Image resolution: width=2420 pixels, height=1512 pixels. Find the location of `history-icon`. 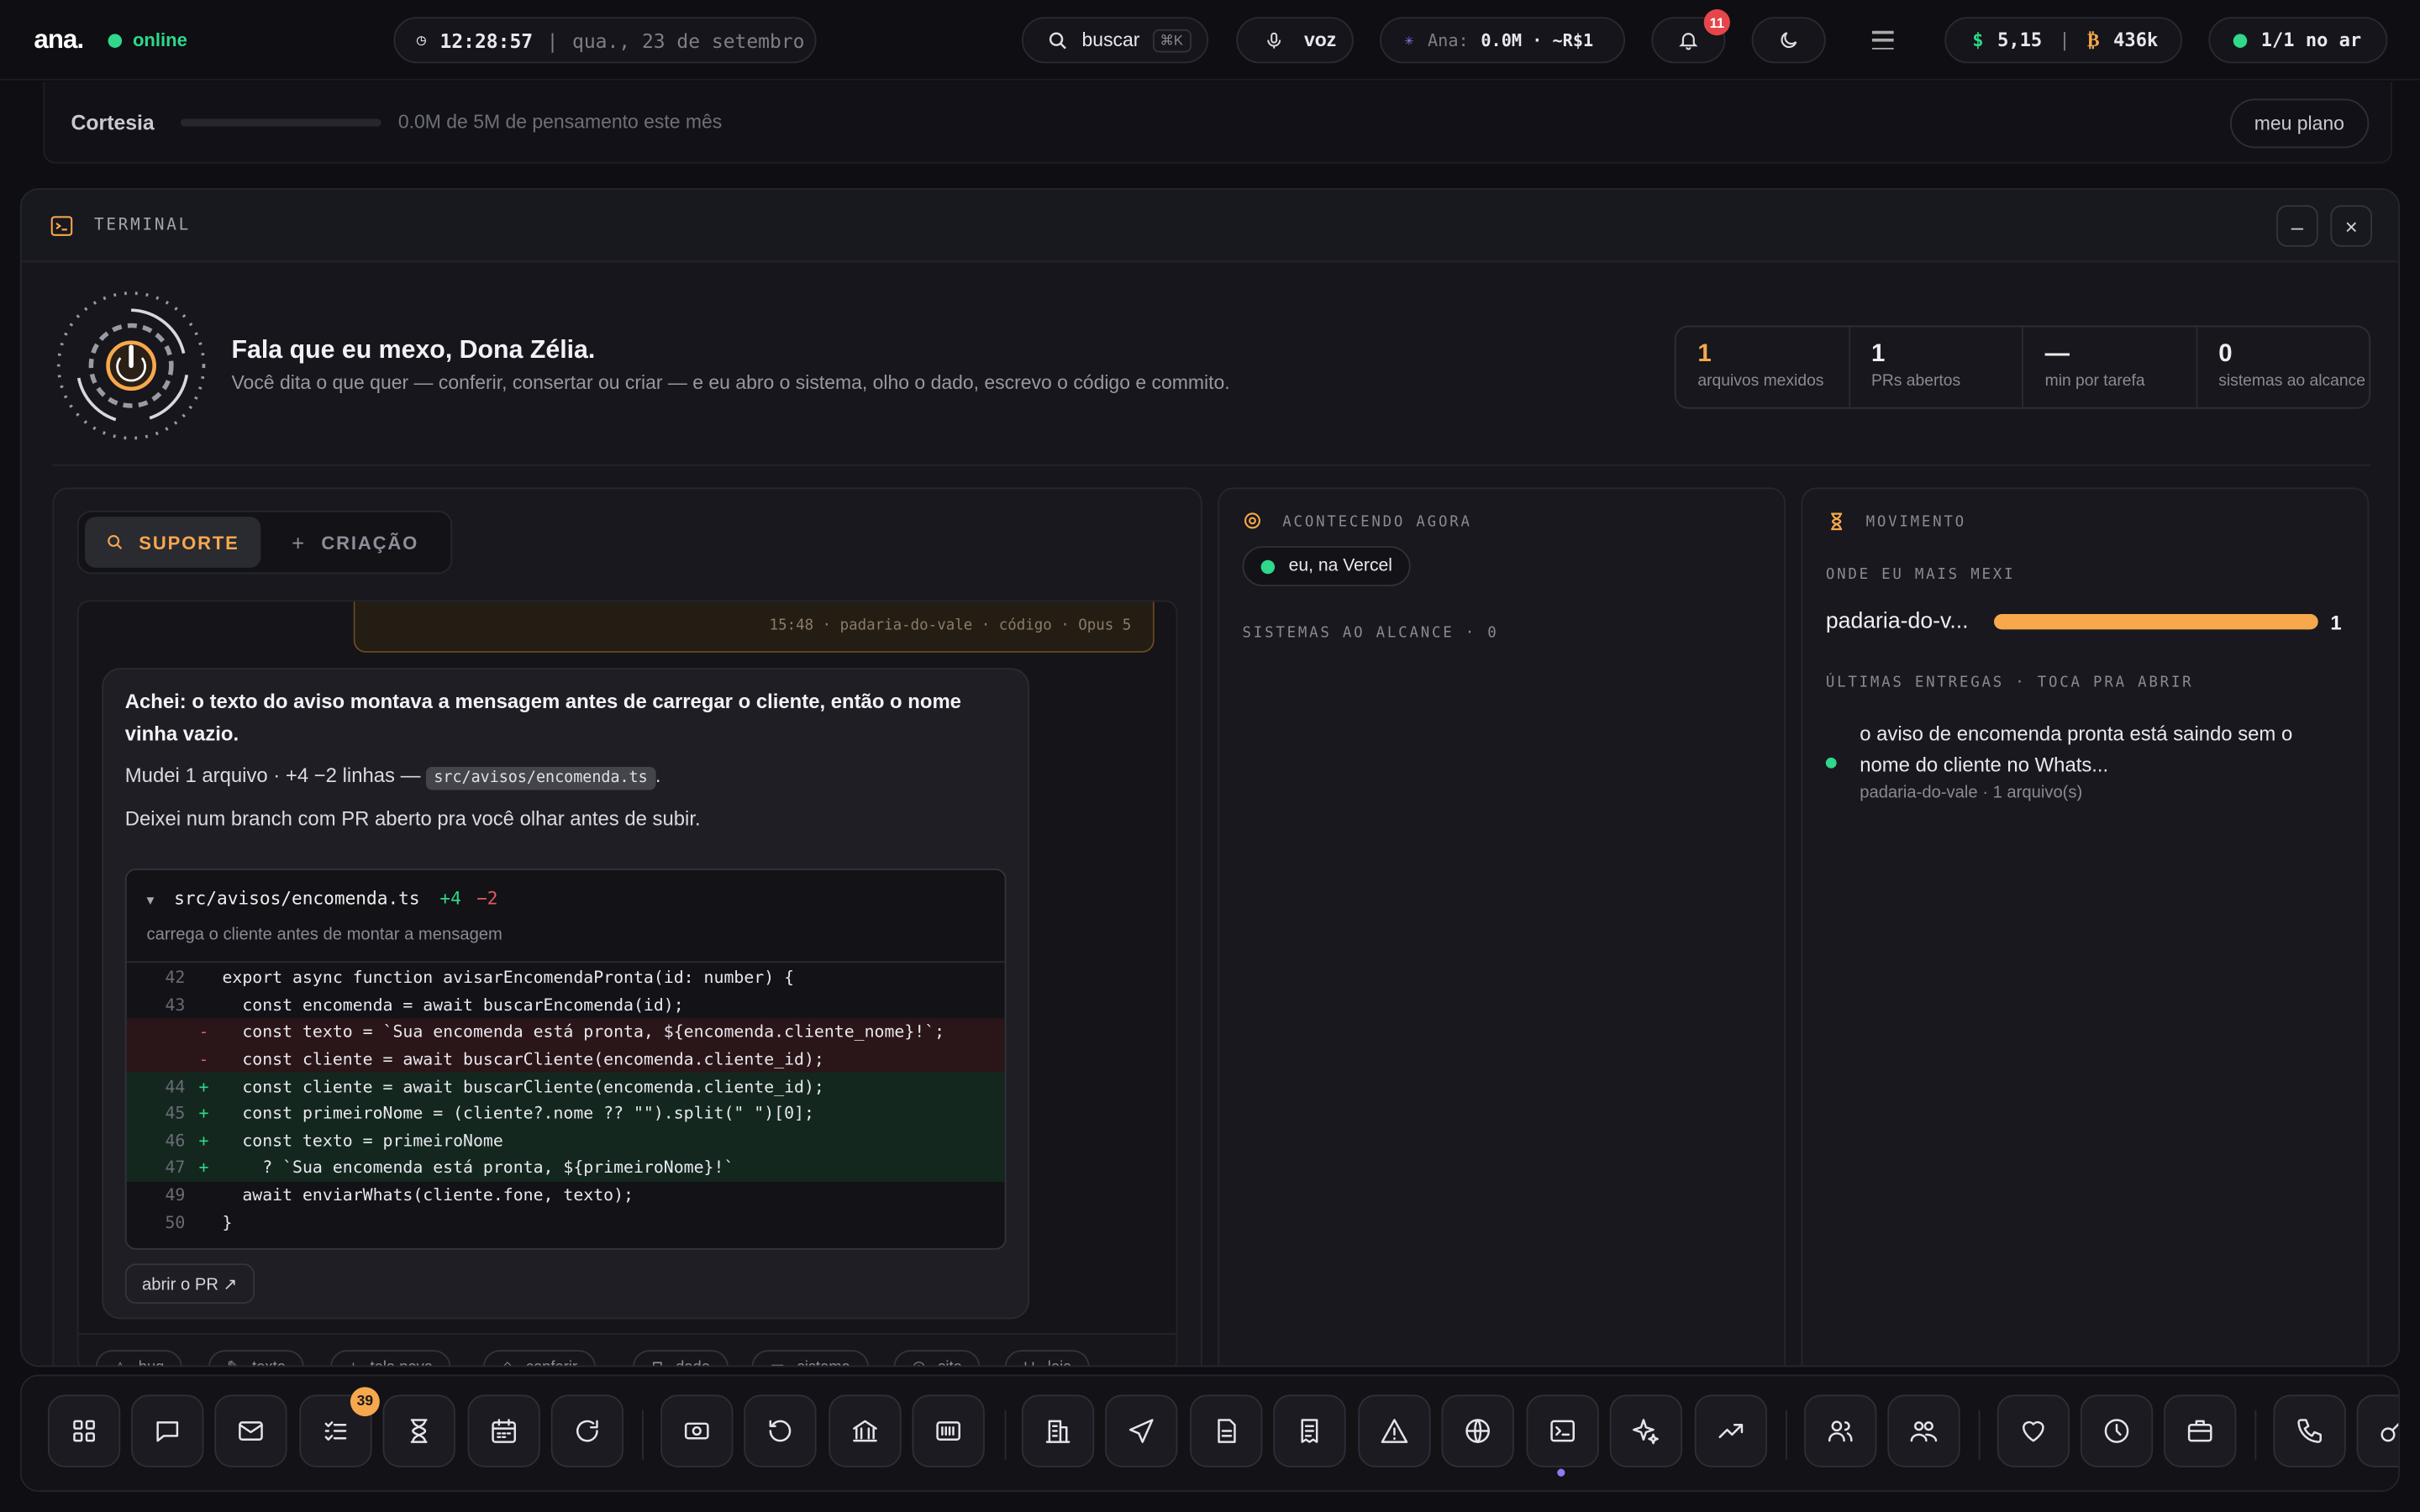

history-icon is located at coordinates (780, 1431).